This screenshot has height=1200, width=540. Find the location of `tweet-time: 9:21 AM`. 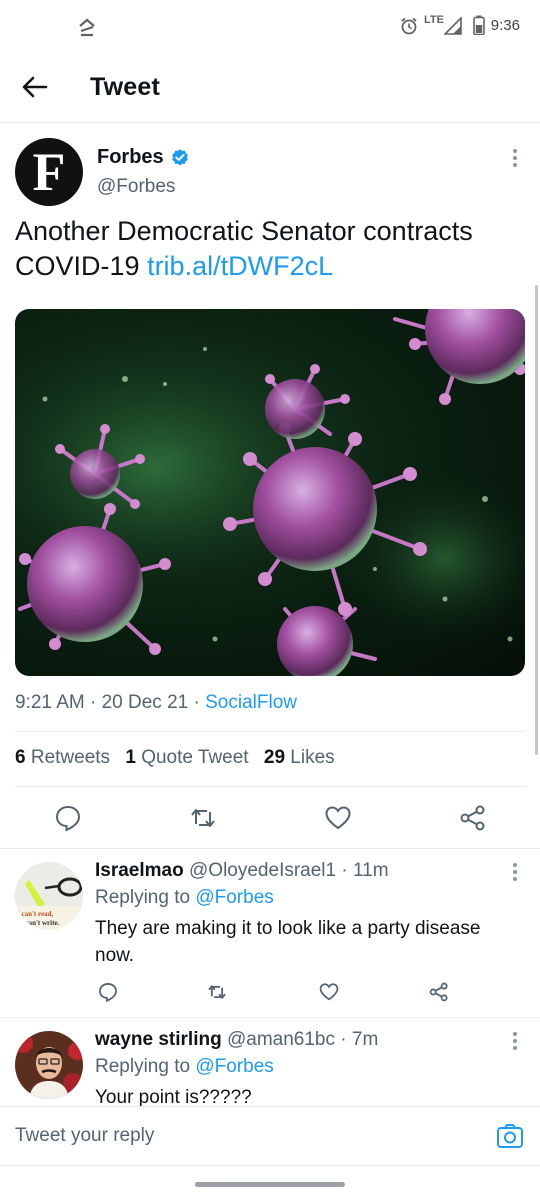

tweet-time: 9:21 AM is located at coordinates (50, 702).